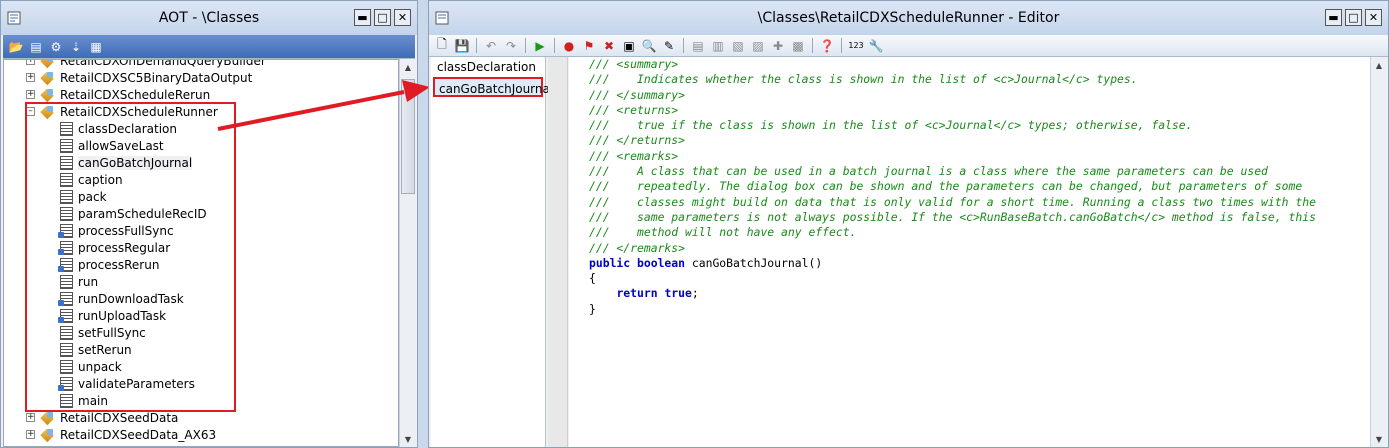  What do you see at coordinates (637, 140) in the screenshot?
I see `code-line: /// </returns>` at bounding box center [637, 140].